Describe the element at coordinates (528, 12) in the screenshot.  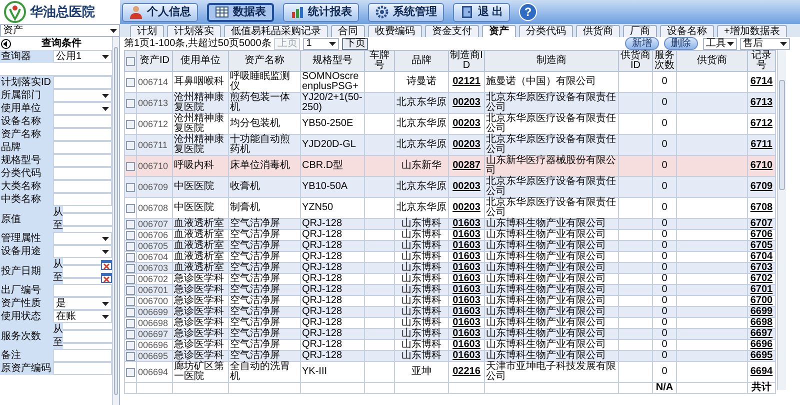
I see `help-button: ?` at that location.